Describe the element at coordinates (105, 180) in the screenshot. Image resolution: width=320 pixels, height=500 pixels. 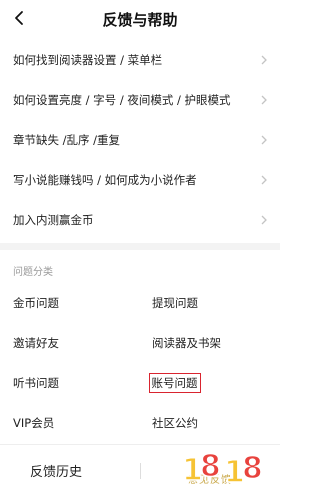
I see `faq-item-label: 写小说能赚钱吗 / 如何成为小说作者` at that location.